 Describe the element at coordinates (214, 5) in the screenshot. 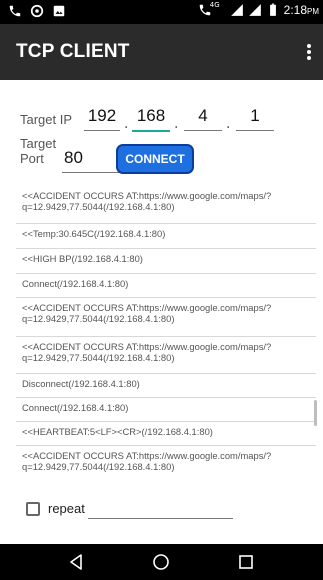

I see `network-badge: 4G` at that location.